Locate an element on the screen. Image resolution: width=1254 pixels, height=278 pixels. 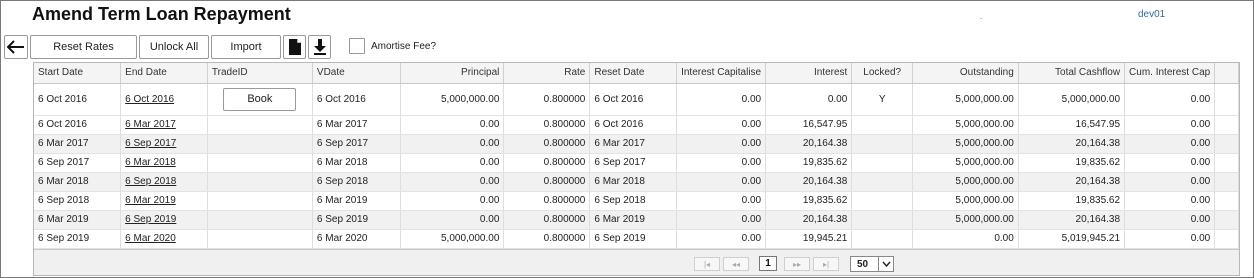
chevron-down-icon is located at coordinates (885, 264).